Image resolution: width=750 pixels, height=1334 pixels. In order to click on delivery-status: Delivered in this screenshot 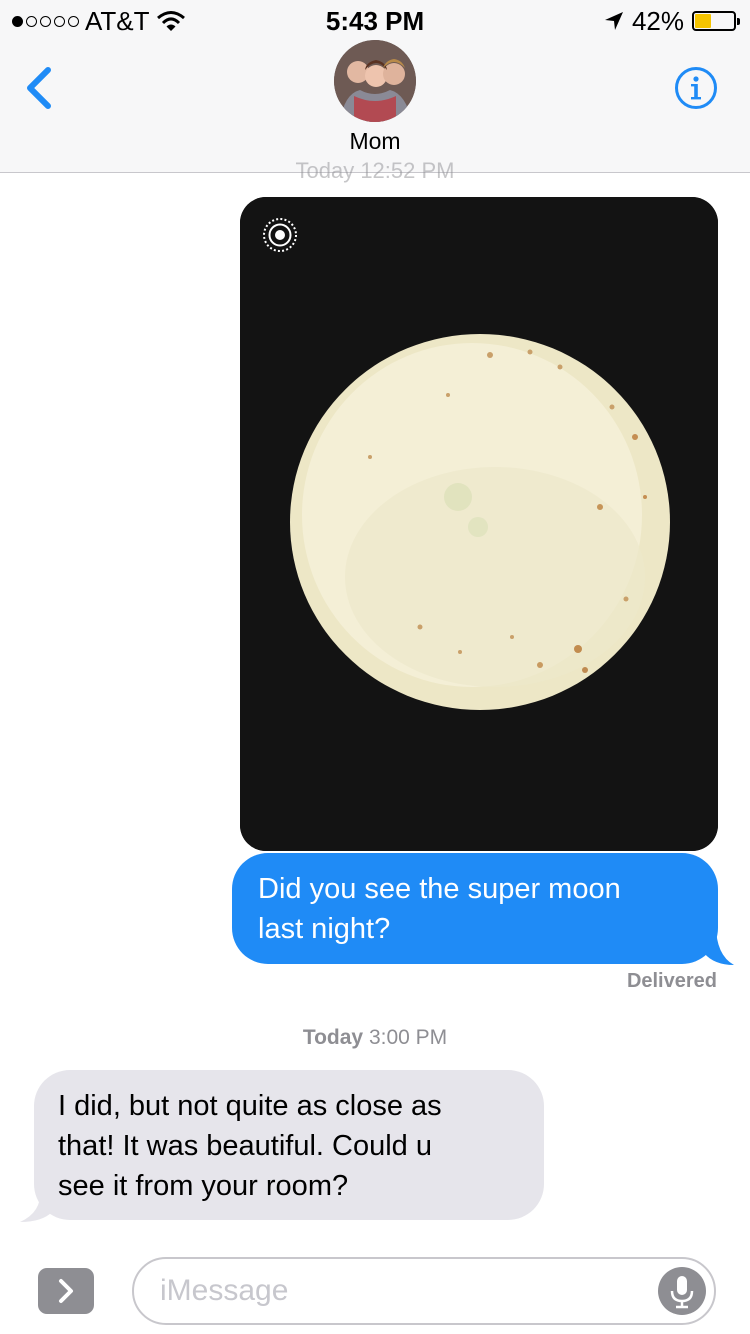, I will do `click(671, 981)`.